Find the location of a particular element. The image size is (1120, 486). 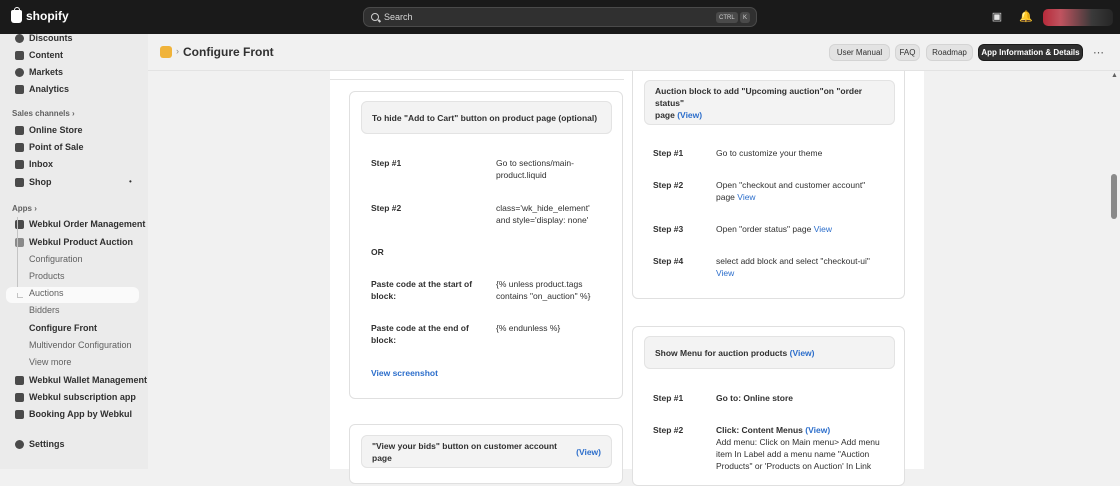

sidebar-sub-configuration: Configuration is located at coordinates (56, 259).